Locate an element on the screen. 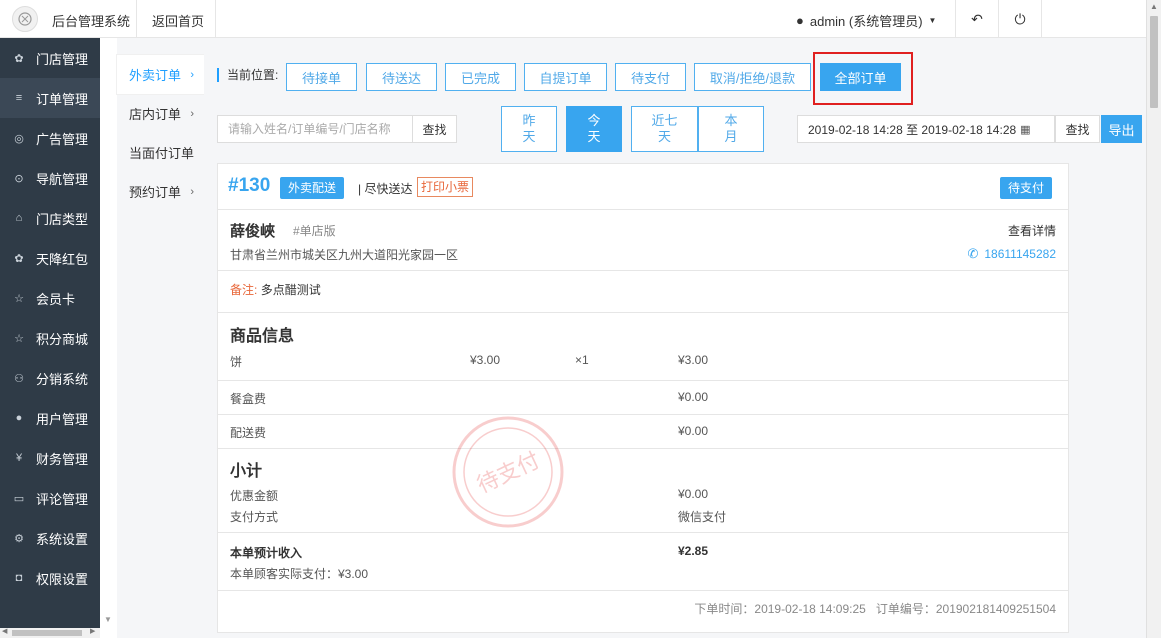 The image size is (1161, 638). logo is located at coordinates (25, 19).